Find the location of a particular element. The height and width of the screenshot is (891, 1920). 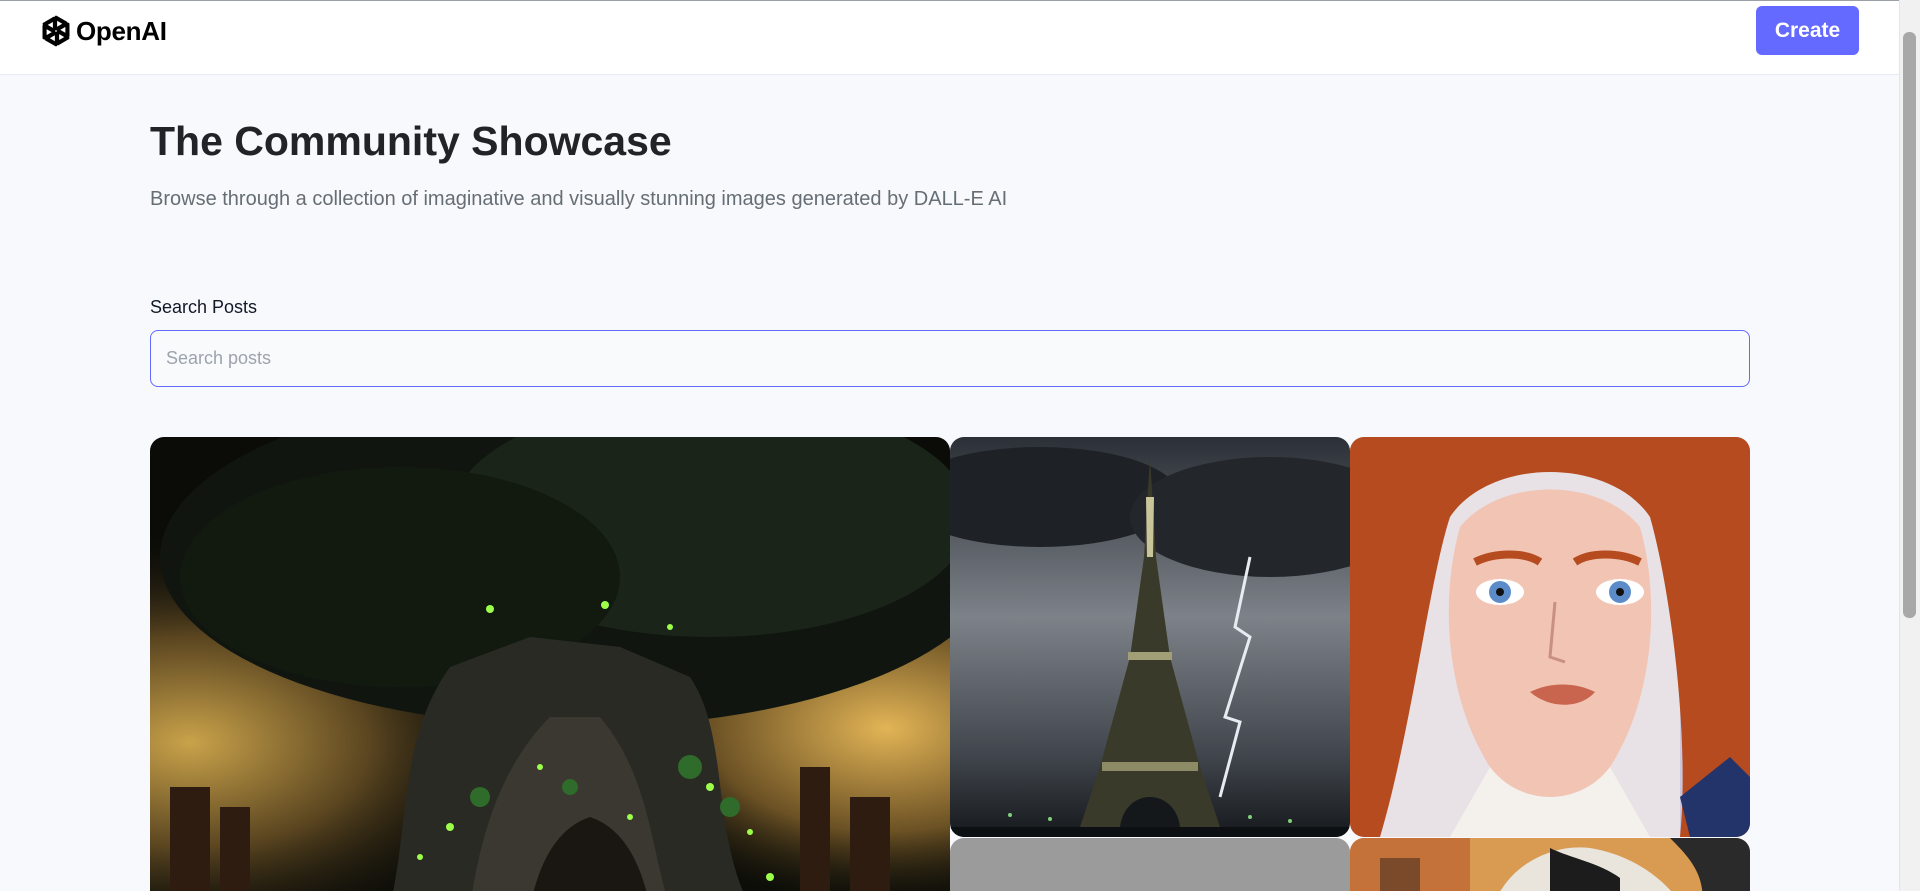

brand-name: OpenAI is located at coordinates (121, 30).